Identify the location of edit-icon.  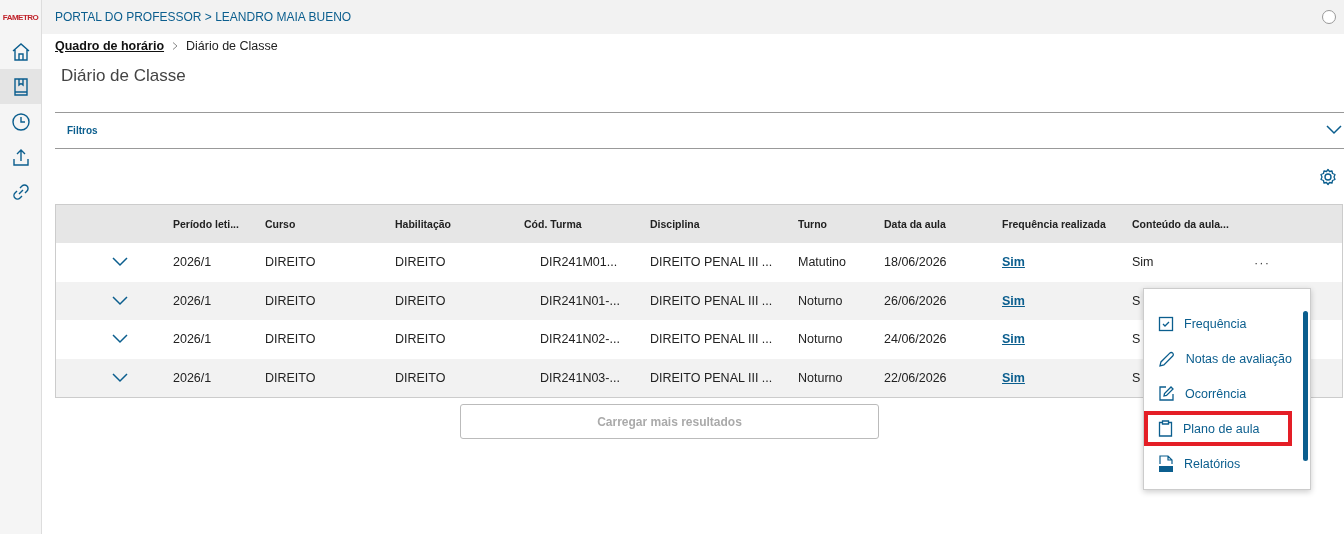
(1166, 393).